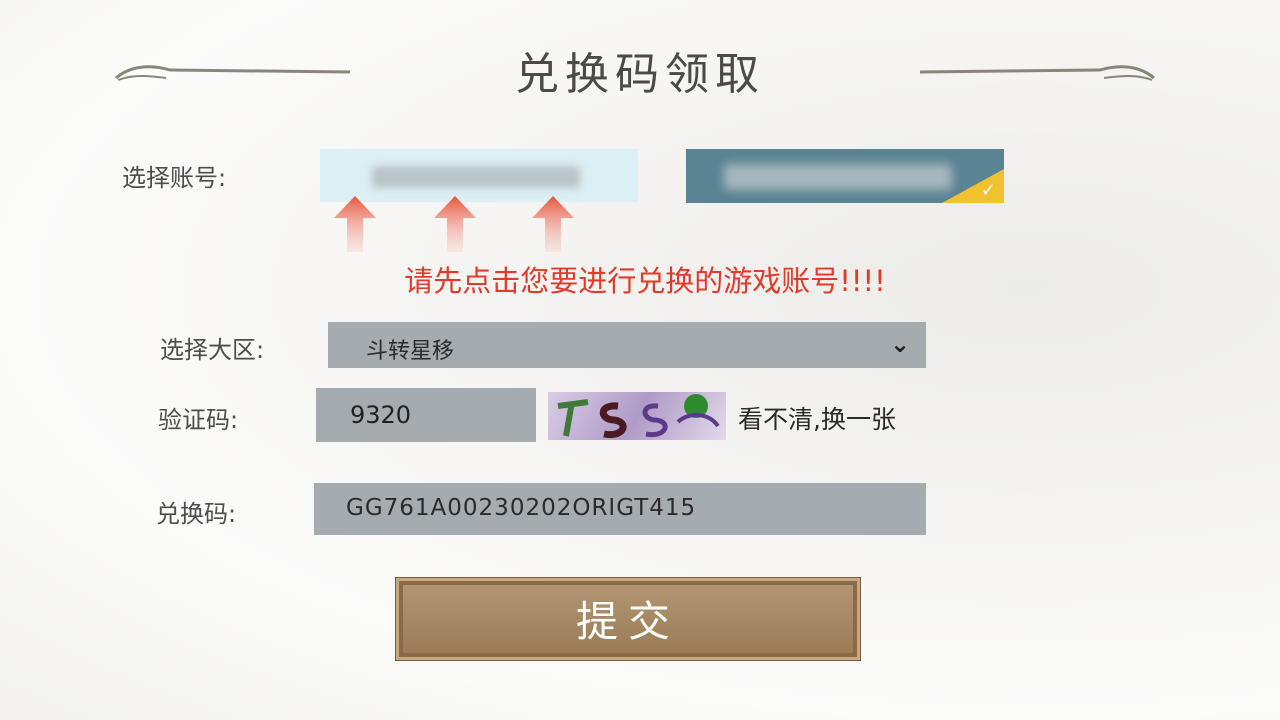  Describe the element at coordinates (174, 178) in the screenshot. I see `account-label: 选择账号:` at that location.